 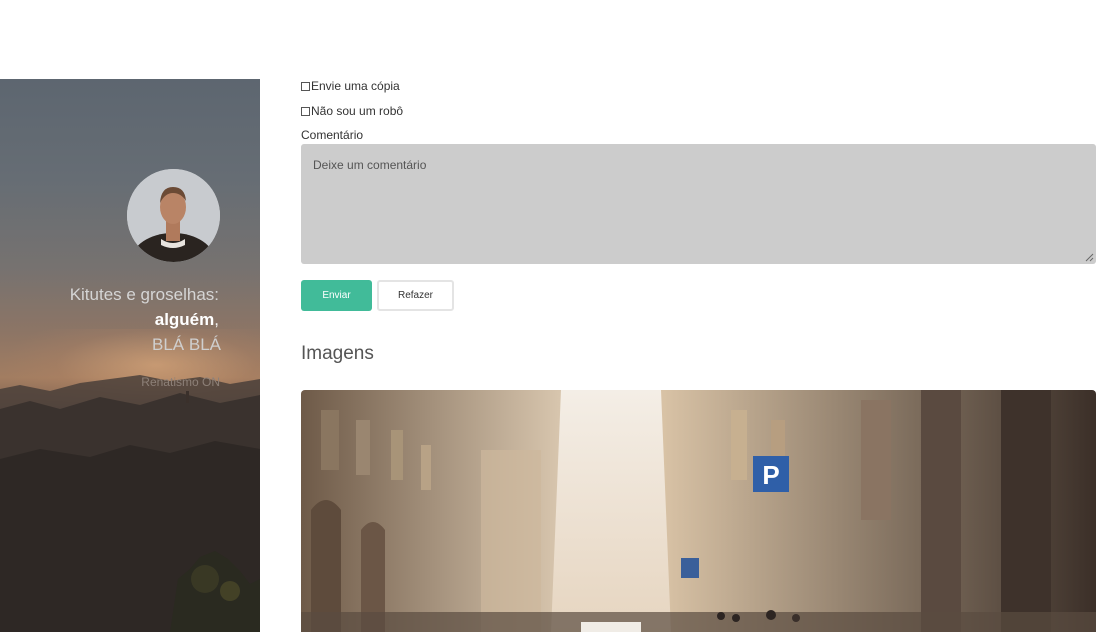 What do you see at coordinates (332, 135) in the screenshot?
I see `comment-label: Comentário` at bounding box center [332, 135].